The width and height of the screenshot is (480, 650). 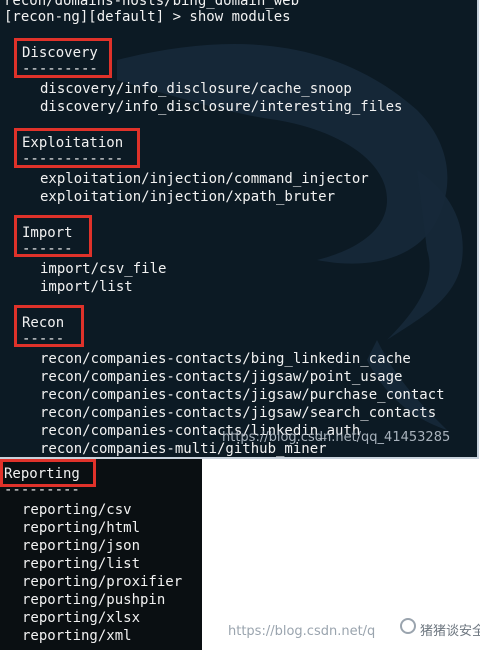 I want to click on module-line: reporting/json, so click(x=81, y=546).